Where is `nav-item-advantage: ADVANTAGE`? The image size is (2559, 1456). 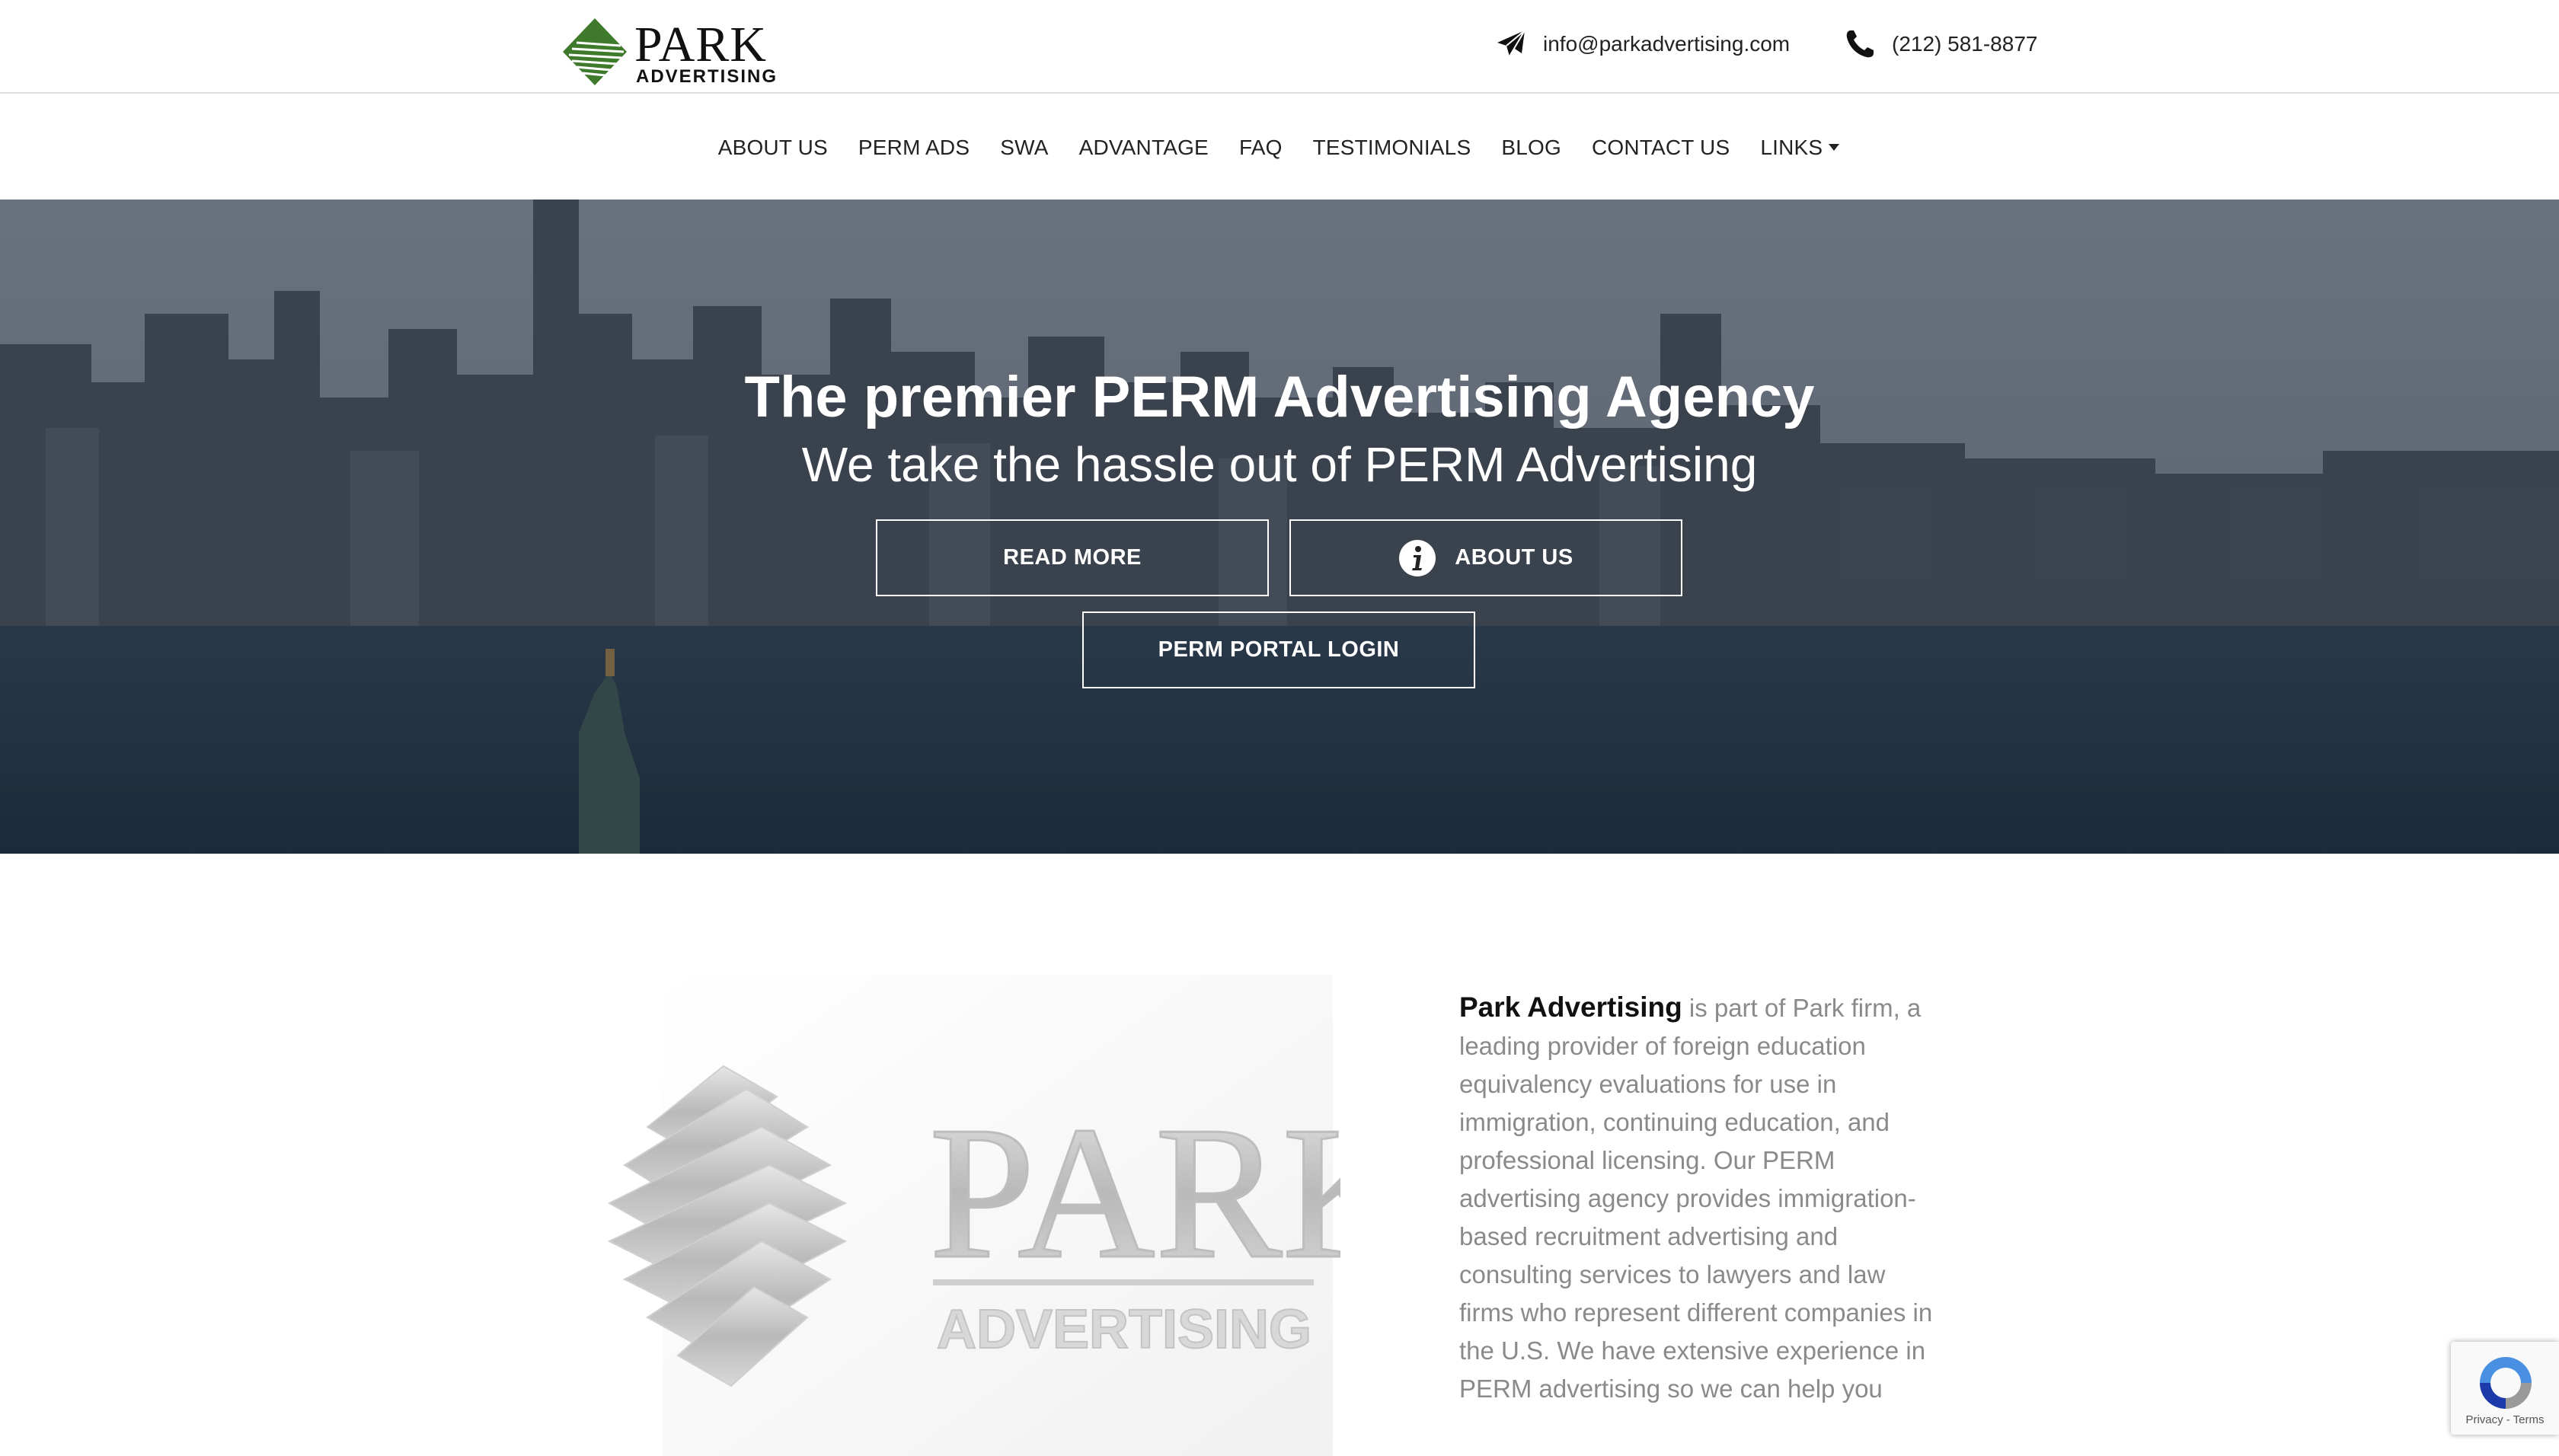
nav-item-advantage: ADVANTAGE is located at coordinates (1144, 148).